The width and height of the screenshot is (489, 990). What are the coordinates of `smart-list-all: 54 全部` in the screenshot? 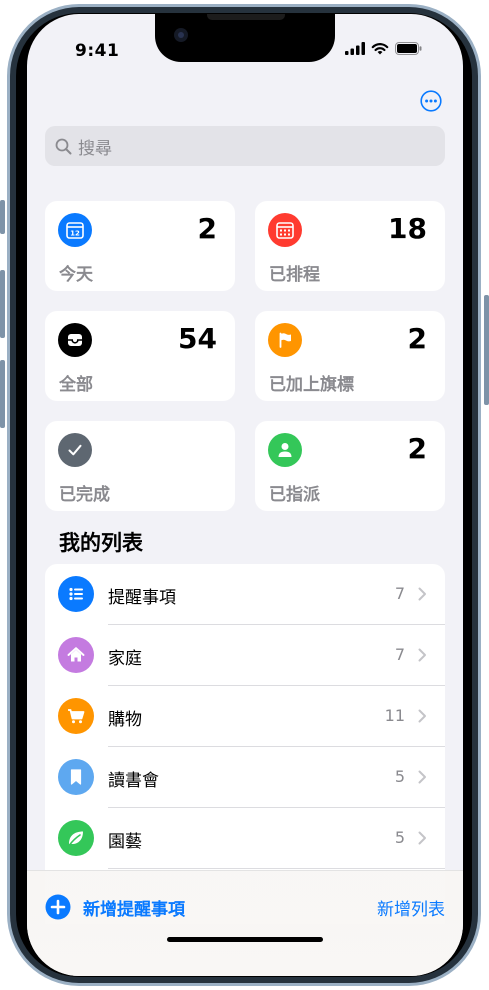 It's located at (140, 356).